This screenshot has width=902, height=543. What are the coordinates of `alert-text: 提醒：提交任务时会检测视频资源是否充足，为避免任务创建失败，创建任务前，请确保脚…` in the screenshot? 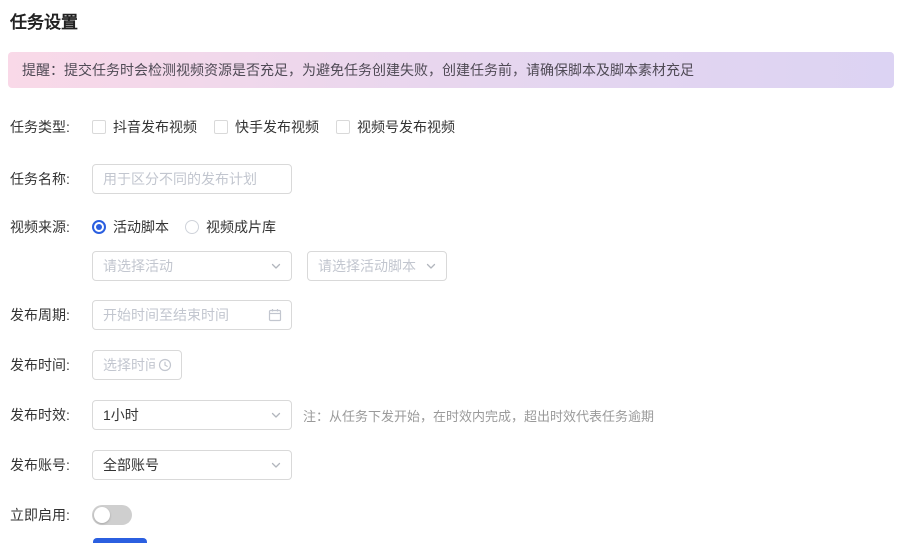 It's located at (358, 70).